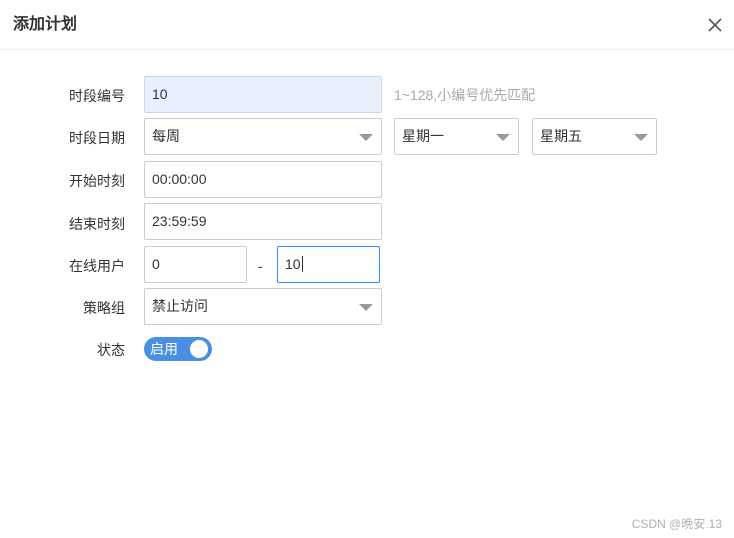  What do you see at coordinates (465, 95) in the screenshot?
I see `segment-no-hint: 1~128,小编号优先匹配` at bounding box center [465, 95].